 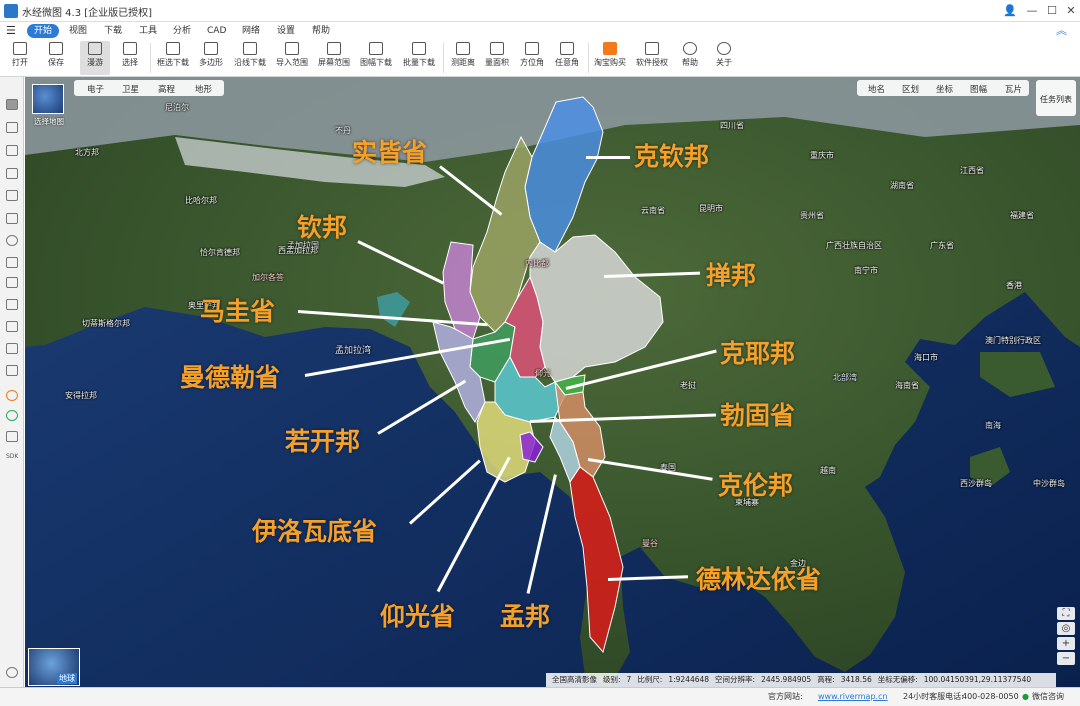 I want to click on fullscreen-icon: ⛶, so click(x=1066, y=613).